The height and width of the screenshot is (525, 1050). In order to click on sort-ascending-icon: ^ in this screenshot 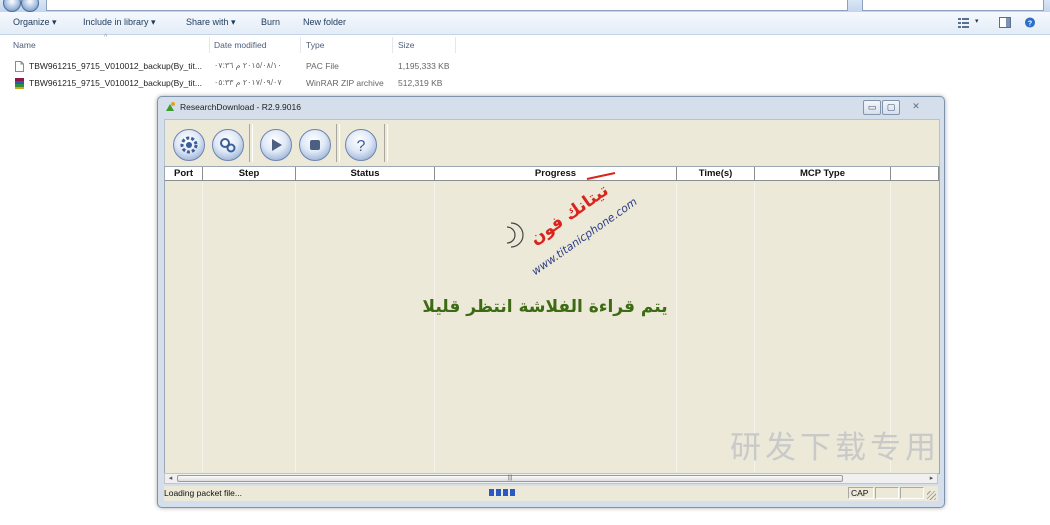, I will do `click(106, 37)`.